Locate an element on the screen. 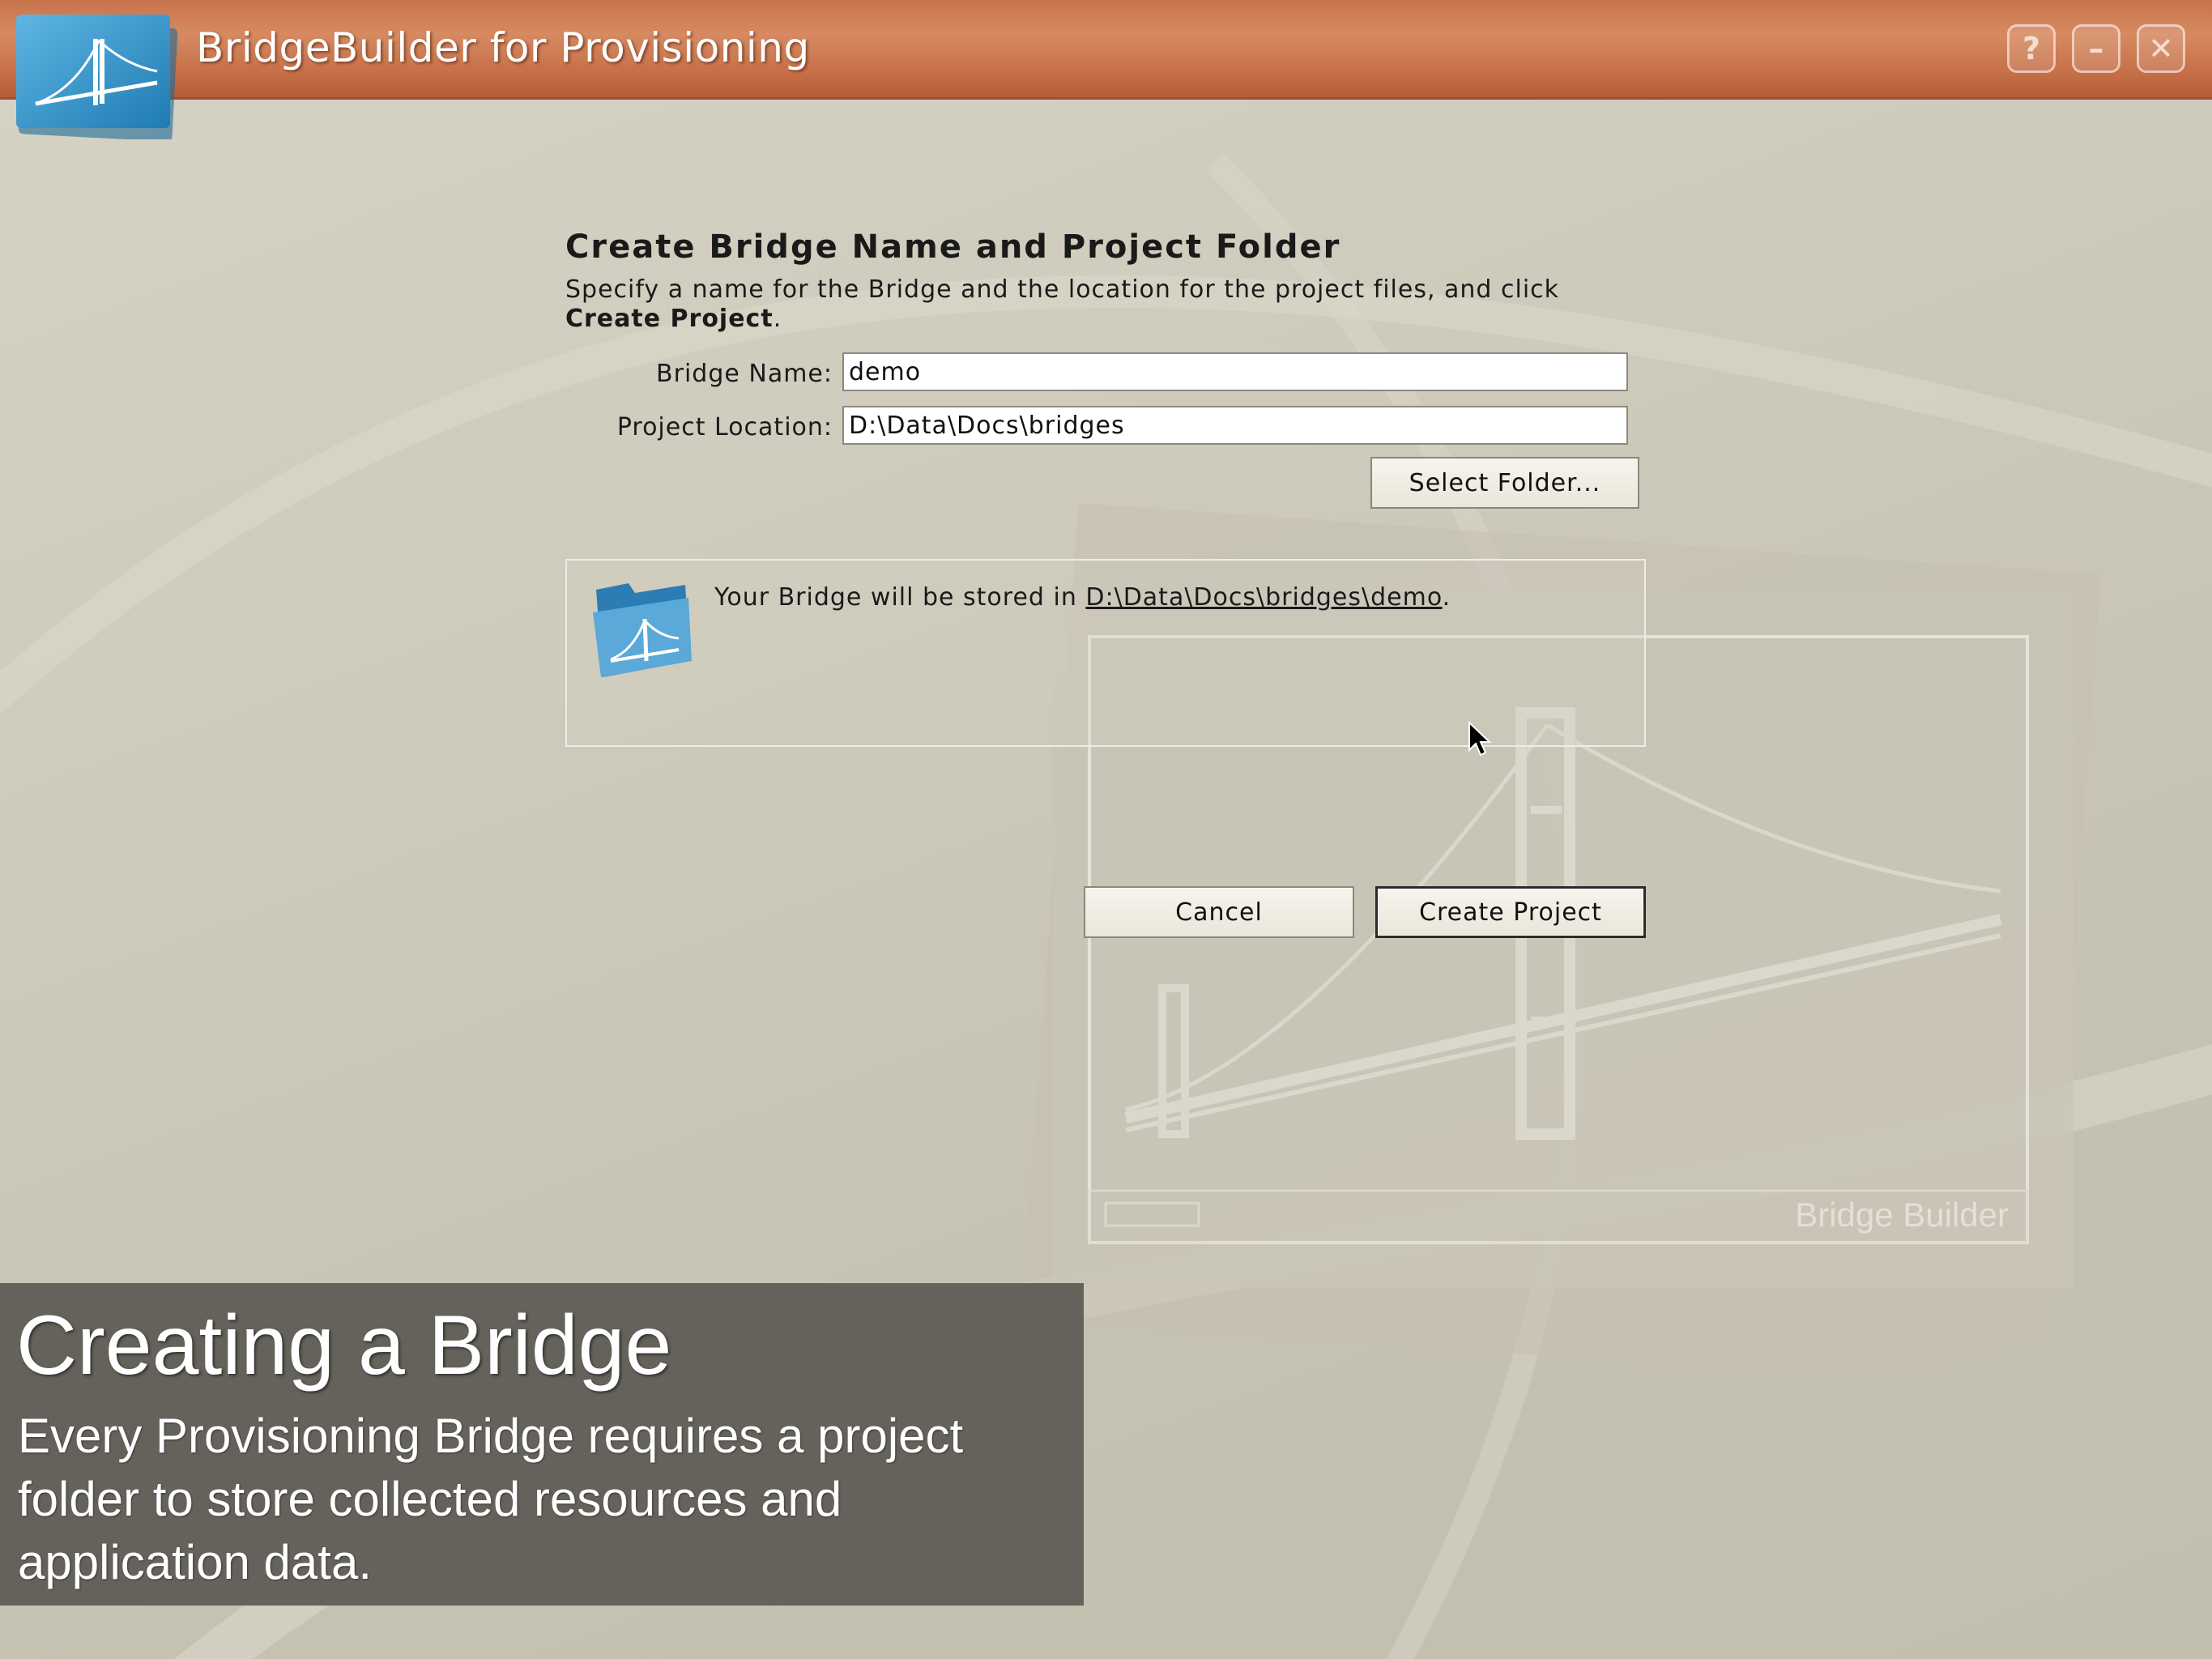  folder-icon is located at coordinates (642, 630).